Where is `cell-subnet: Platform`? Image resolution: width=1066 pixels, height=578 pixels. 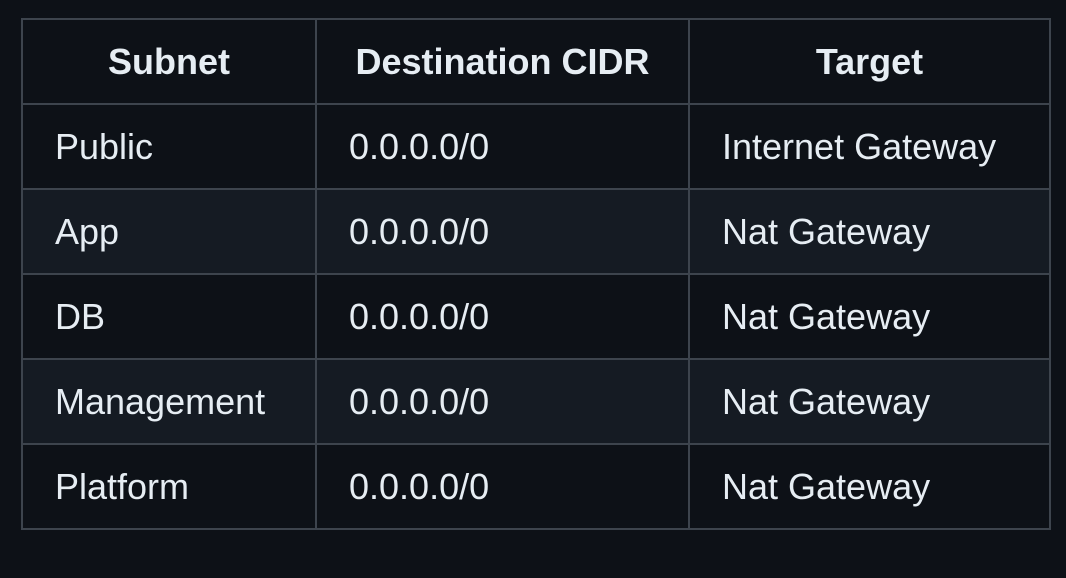
cell-subnet: Platform is located at coordinates (169, 486).